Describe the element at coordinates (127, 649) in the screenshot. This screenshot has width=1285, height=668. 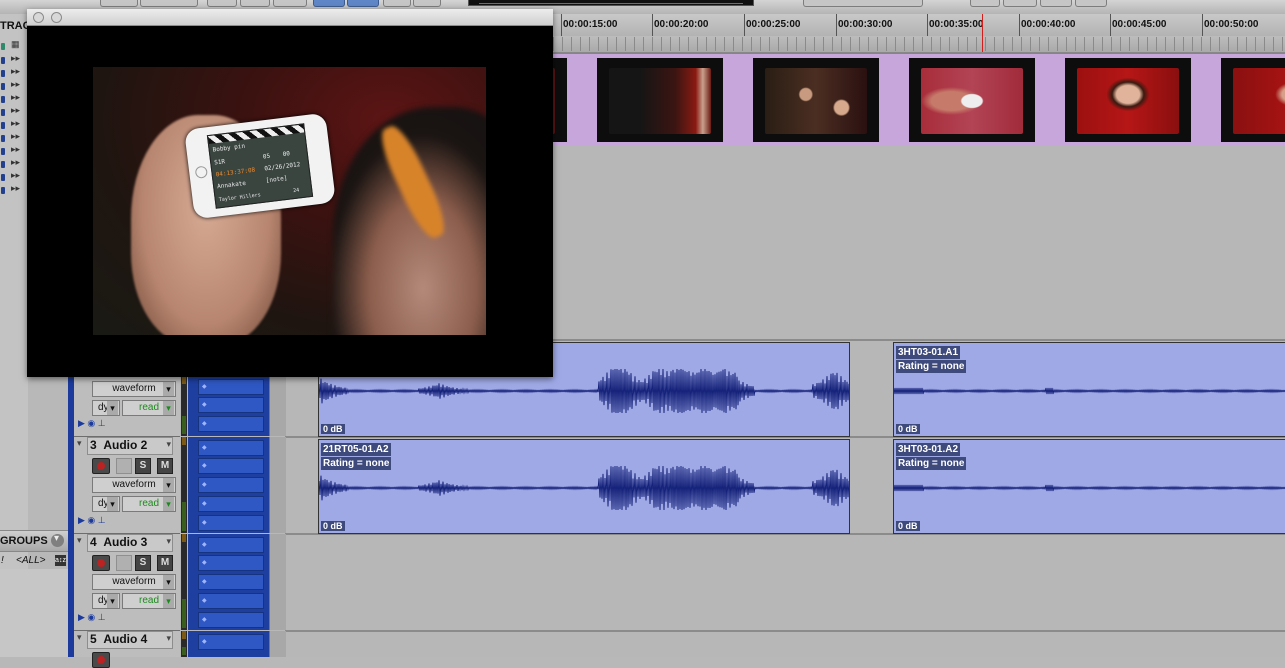
I see `track-header: ▾ 5 Audio 4` at that location.